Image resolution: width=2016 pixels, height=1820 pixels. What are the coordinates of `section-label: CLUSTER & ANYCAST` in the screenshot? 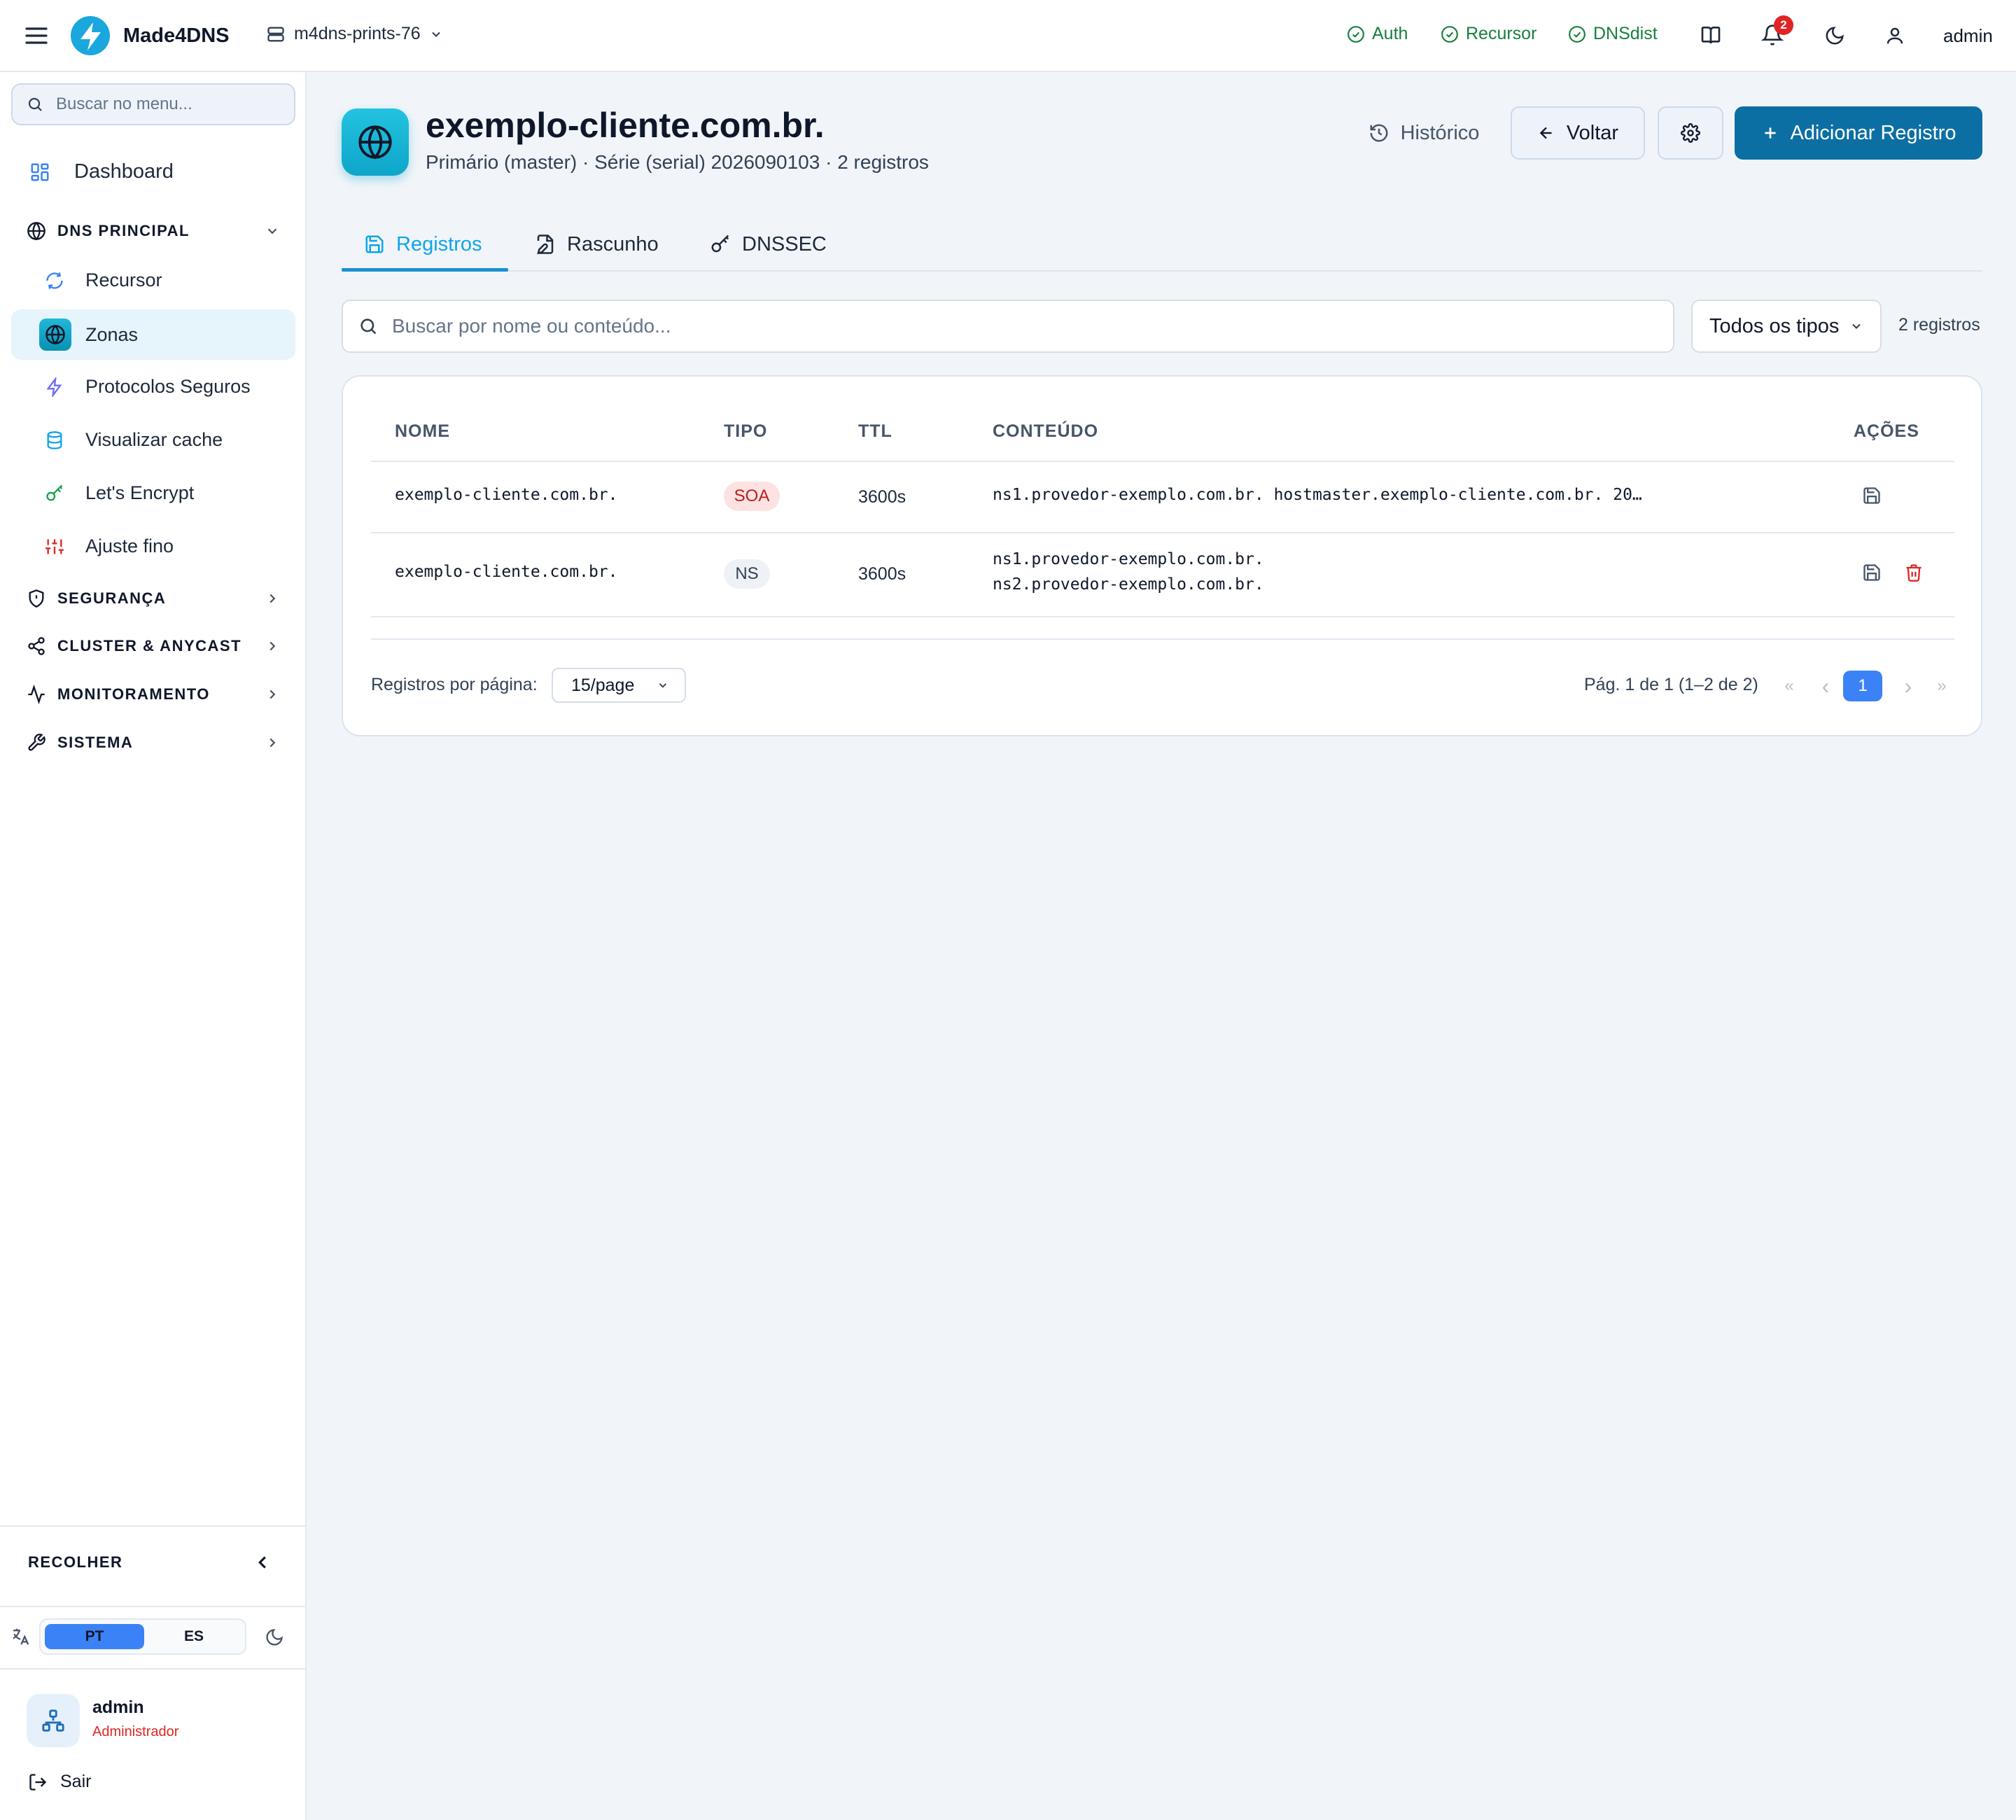 It's located at (149, 645).